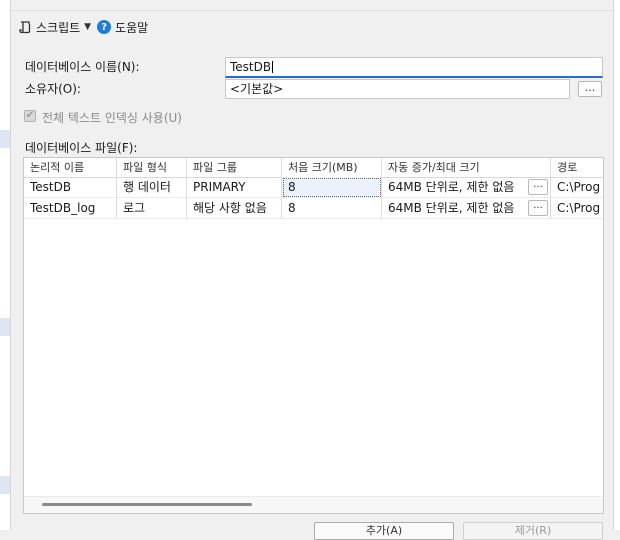 The image size is (620, 540). I want to click on cell-logical-name: TestDB, so click(70, 187).